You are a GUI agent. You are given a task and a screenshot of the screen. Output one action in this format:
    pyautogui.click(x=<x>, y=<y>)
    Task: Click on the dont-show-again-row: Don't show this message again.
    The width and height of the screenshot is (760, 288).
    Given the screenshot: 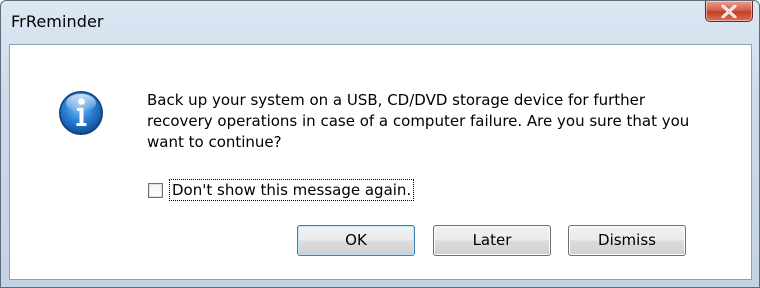 What is the action you would take?
    pyautogui.click(x=281, y=190)
    